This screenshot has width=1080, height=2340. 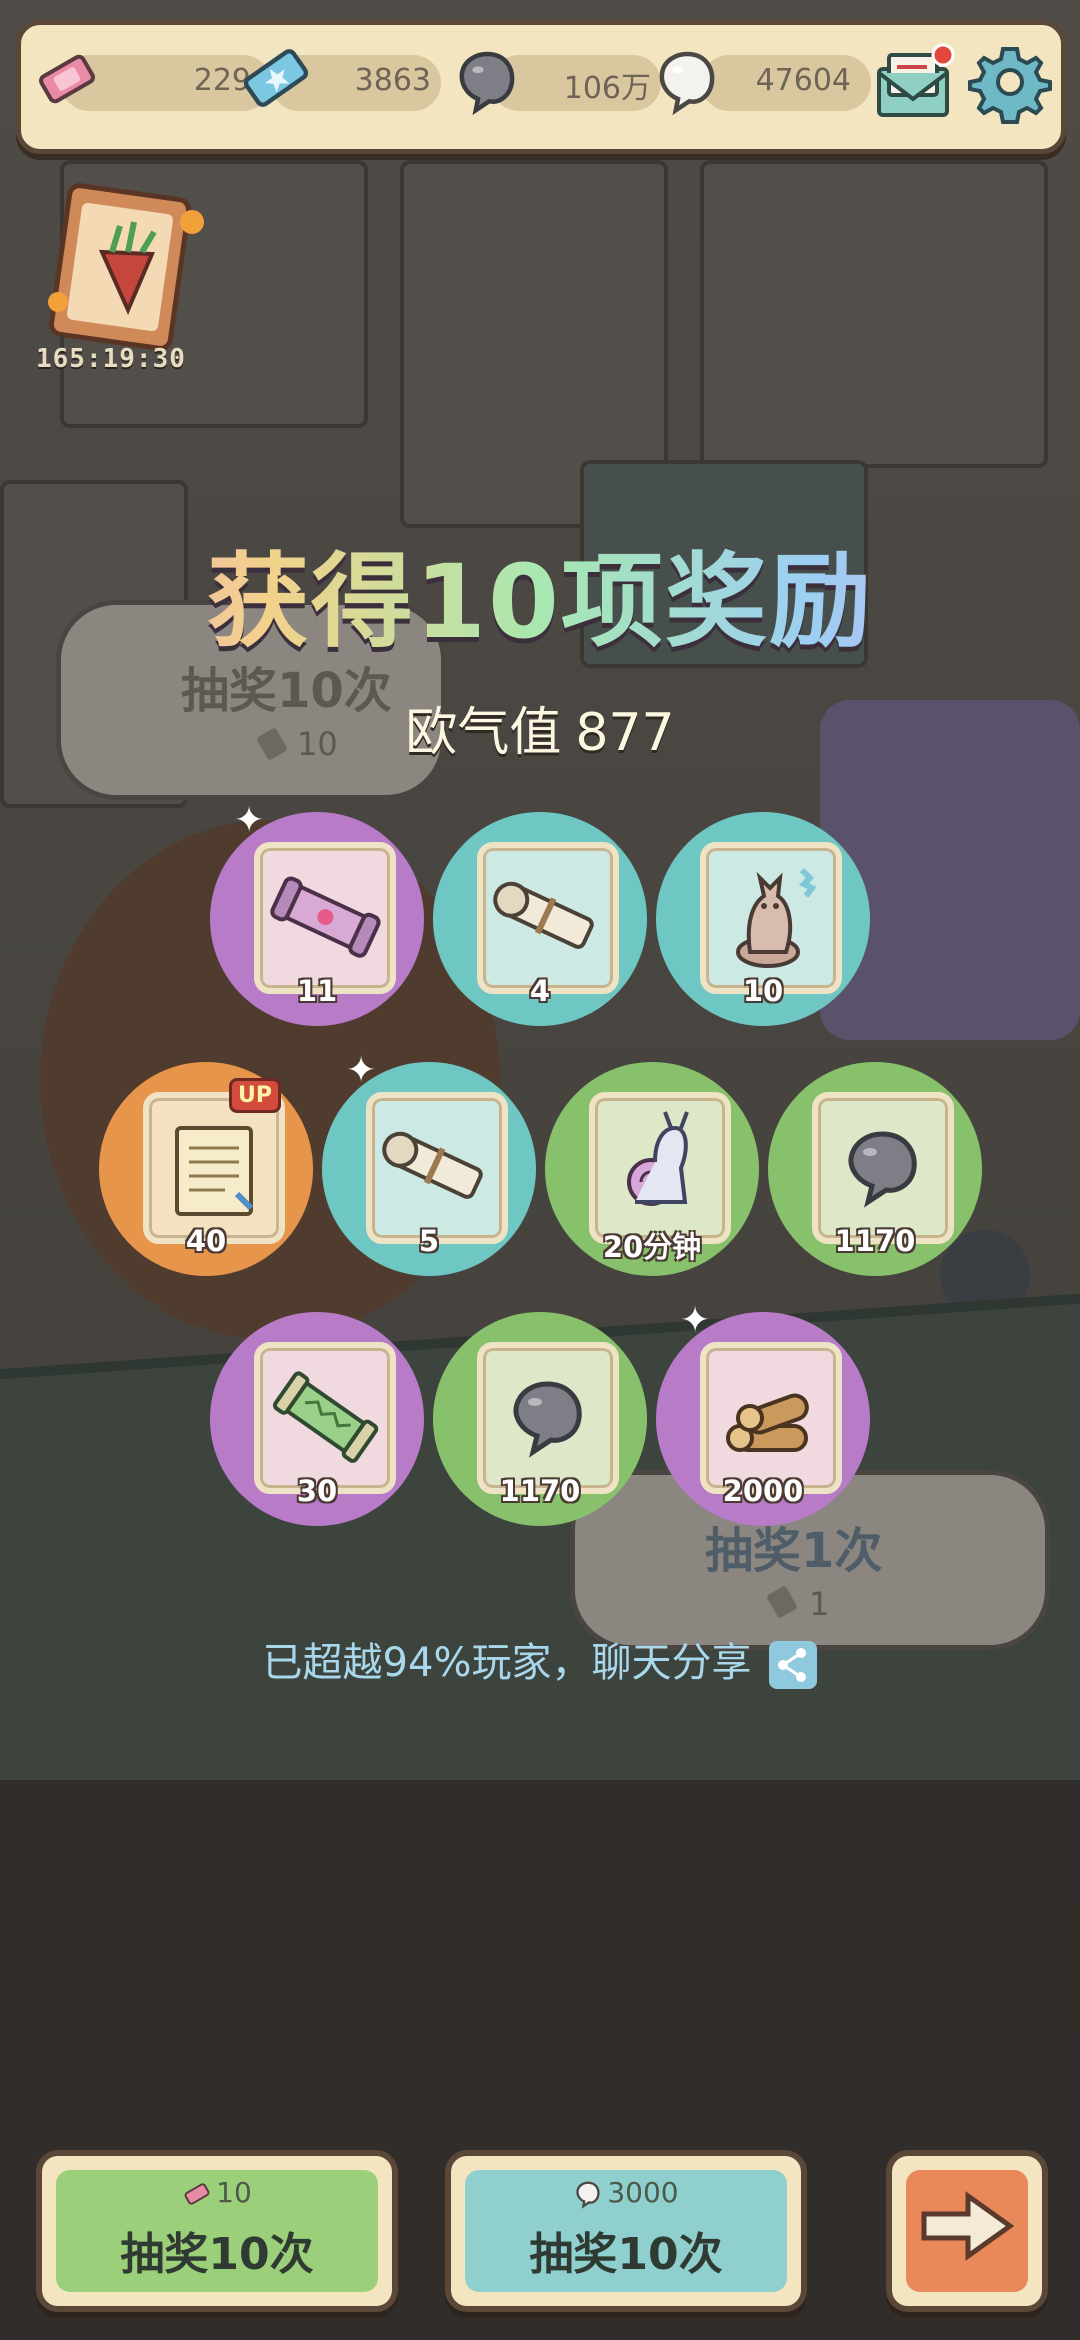 What do you see at coordinates (803, 80) in the screenshot?
I see `white-soul-count: 47604` at bounding box center [803, 80].